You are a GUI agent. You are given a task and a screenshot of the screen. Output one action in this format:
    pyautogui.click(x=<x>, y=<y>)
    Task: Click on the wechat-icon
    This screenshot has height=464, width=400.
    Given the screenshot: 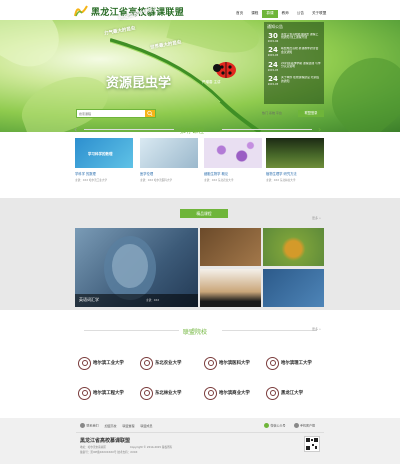 What is the action you would take?
    pyautogui.click(x=266, y=425)
    